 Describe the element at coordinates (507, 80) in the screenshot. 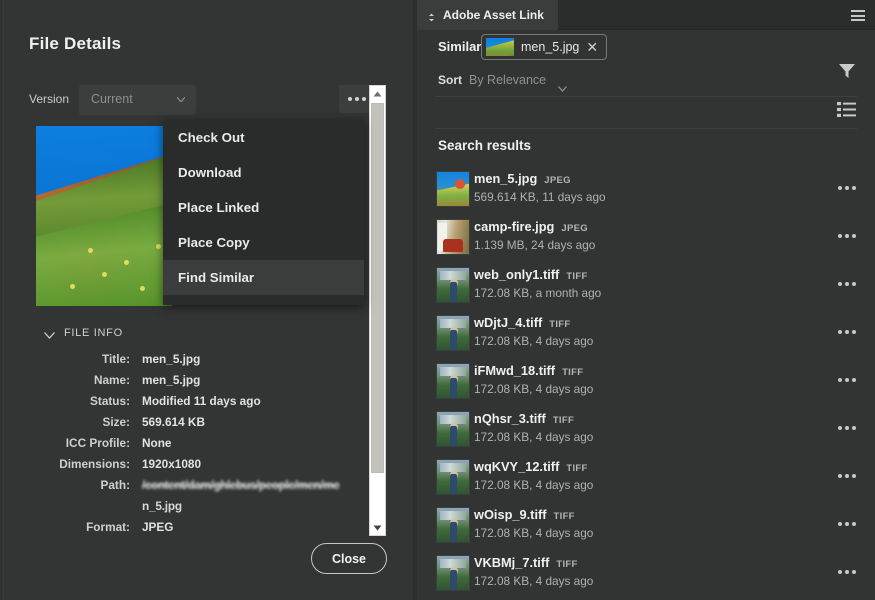

I see `sort-select-value: By Relevance` at that location.